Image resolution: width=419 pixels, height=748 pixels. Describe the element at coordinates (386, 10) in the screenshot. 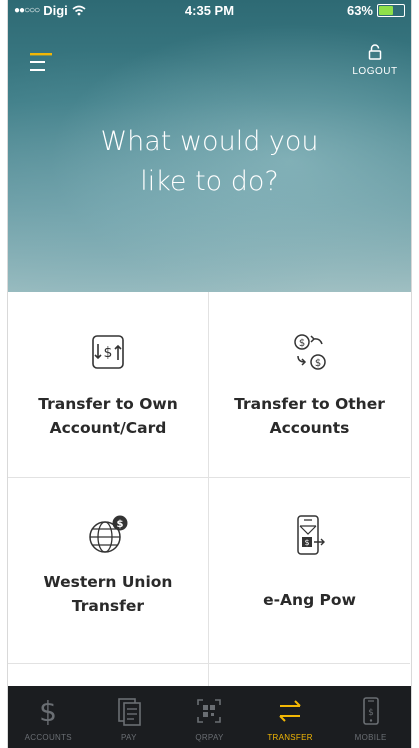

I see `battery-level` at that location.